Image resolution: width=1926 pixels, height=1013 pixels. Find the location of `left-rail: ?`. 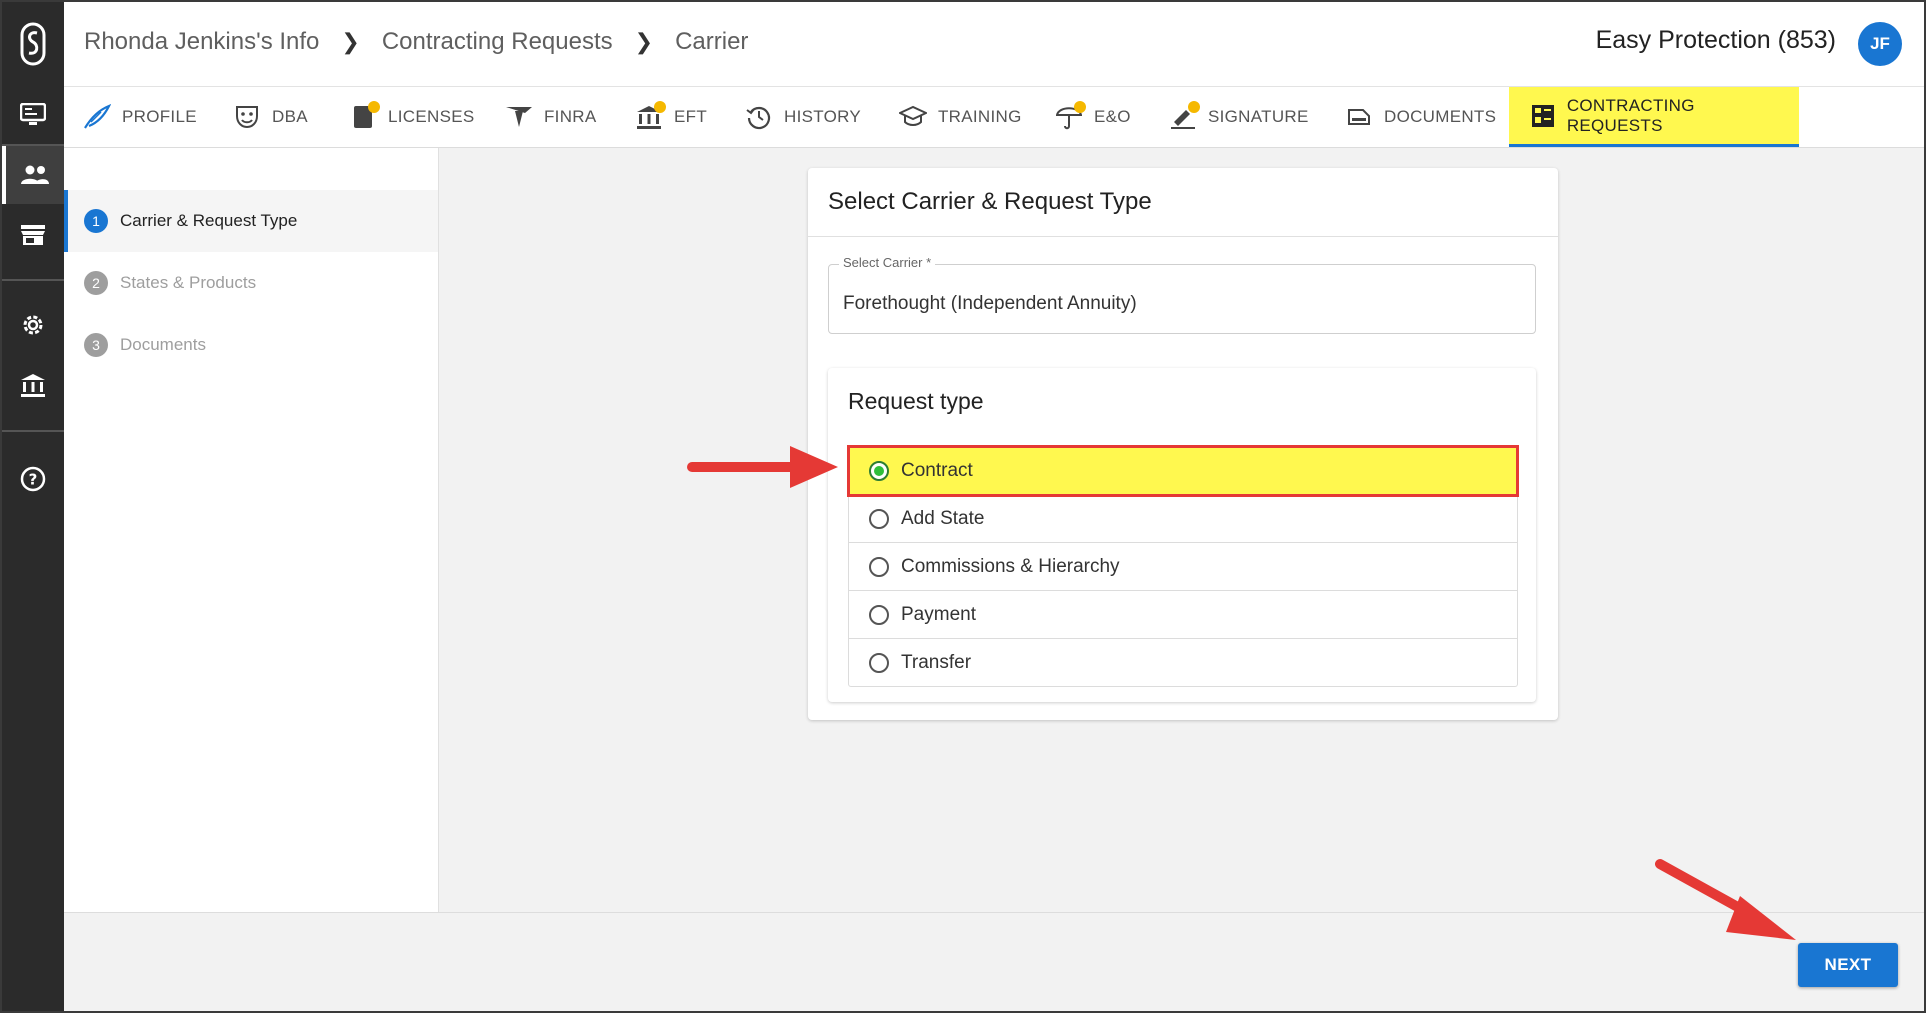

left-rail: ? is located at coordinates (33, 506).